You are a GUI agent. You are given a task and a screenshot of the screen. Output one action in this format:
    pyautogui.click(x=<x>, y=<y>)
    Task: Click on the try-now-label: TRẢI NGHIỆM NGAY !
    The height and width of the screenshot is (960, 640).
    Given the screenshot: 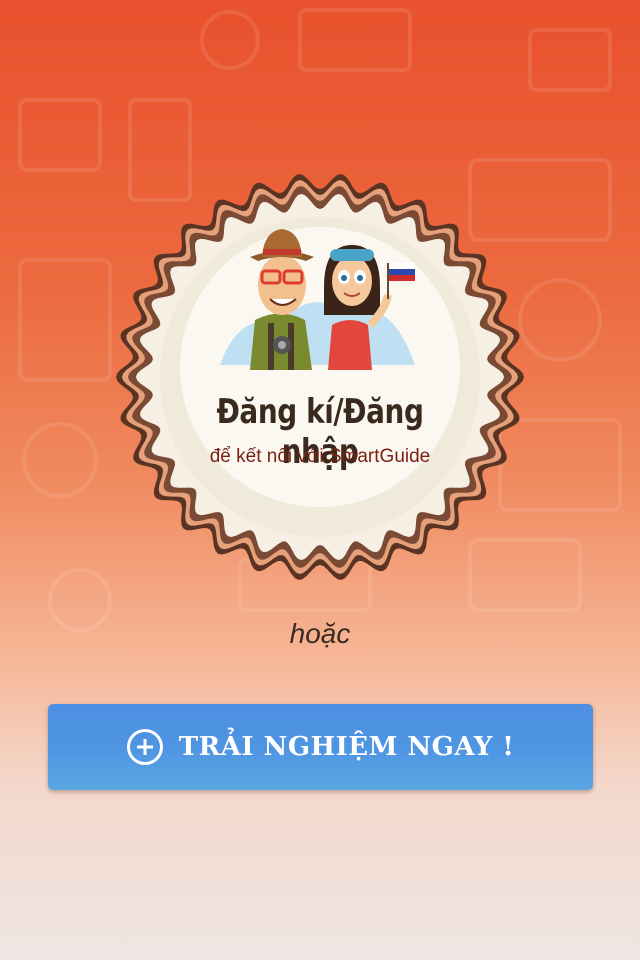 What is the action you would take?
    pyautogui.click(x=346, y=747)
    